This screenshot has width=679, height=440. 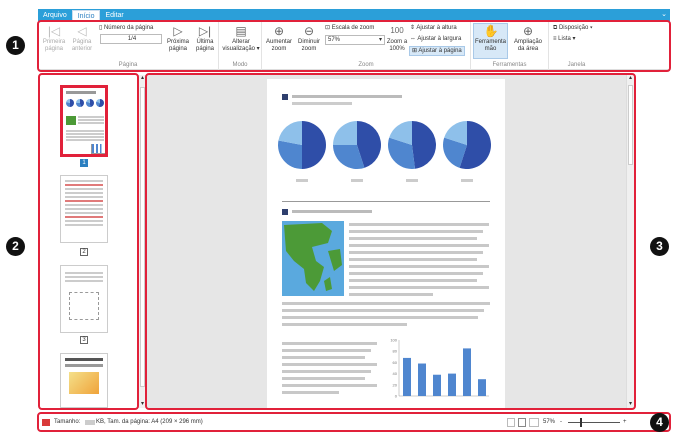 I want to click on thumbnail-highlight, so click(x=88, y=241).